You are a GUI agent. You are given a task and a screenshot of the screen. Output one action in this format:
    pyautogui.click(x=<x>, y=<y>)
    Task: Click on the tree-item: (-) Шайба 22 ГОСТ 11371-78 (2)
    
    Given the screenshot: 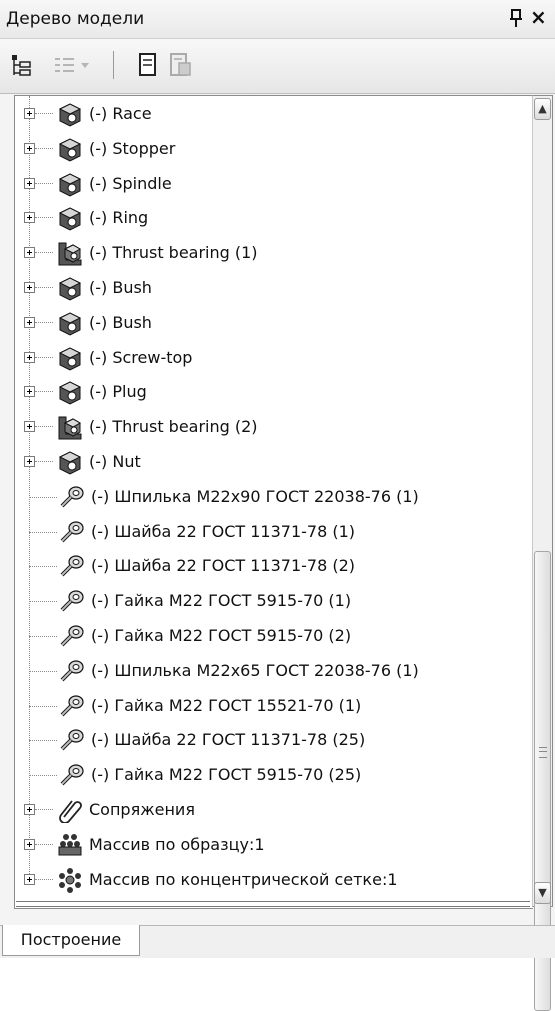 What is the action you would take?
    pyautogui.click(x=274, y=567)
    